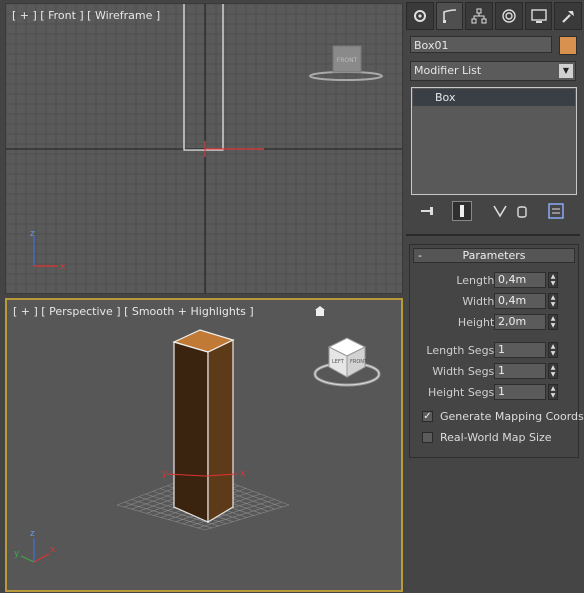 This screenshot has width=584, height=593. I want to click on real-world-map-size-checkbox, so click(427, 437).